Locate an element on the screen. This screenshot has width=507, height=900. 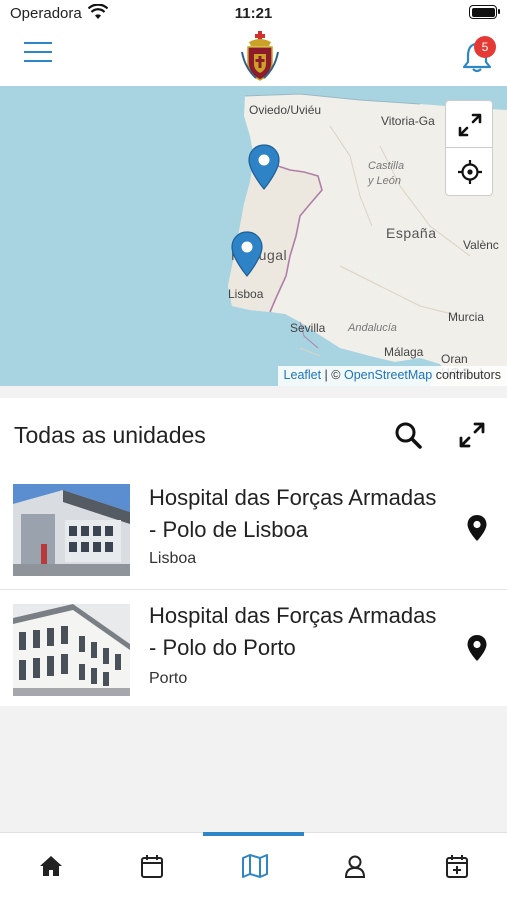
map-label-espana: España is located at coordinates (411, 233).